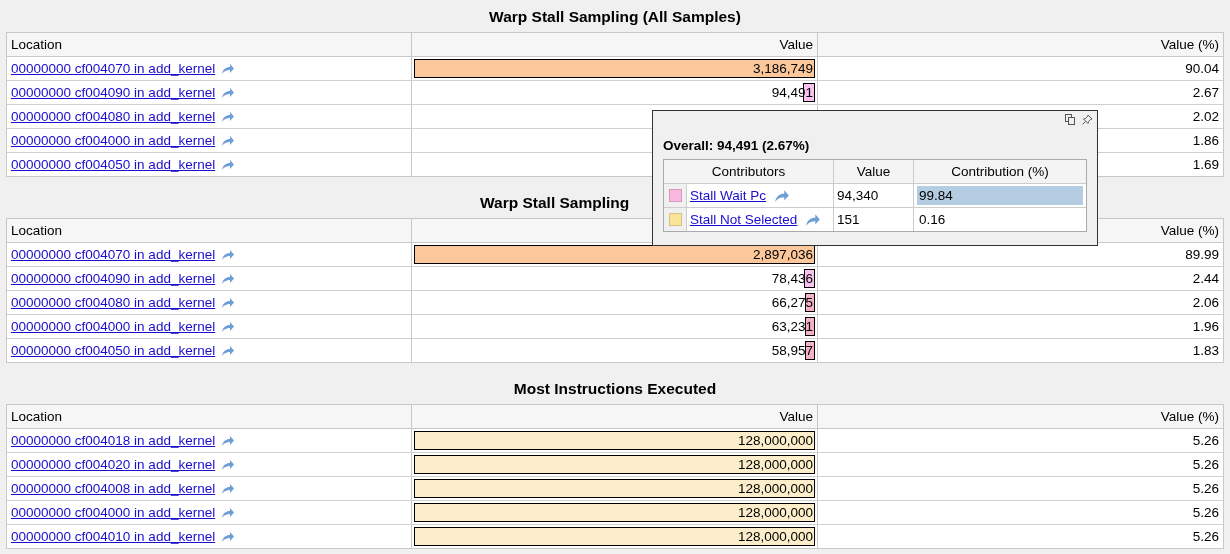  Describe the element at coordinates (1205, 116) in the screenshot. I see `percent-text: 2.02` at that location.